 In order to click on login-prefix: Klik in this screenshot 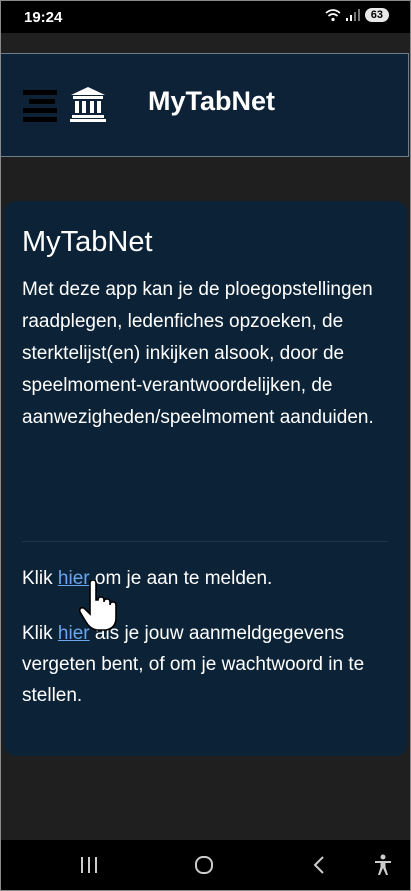, I will do `click(40, 578)`.